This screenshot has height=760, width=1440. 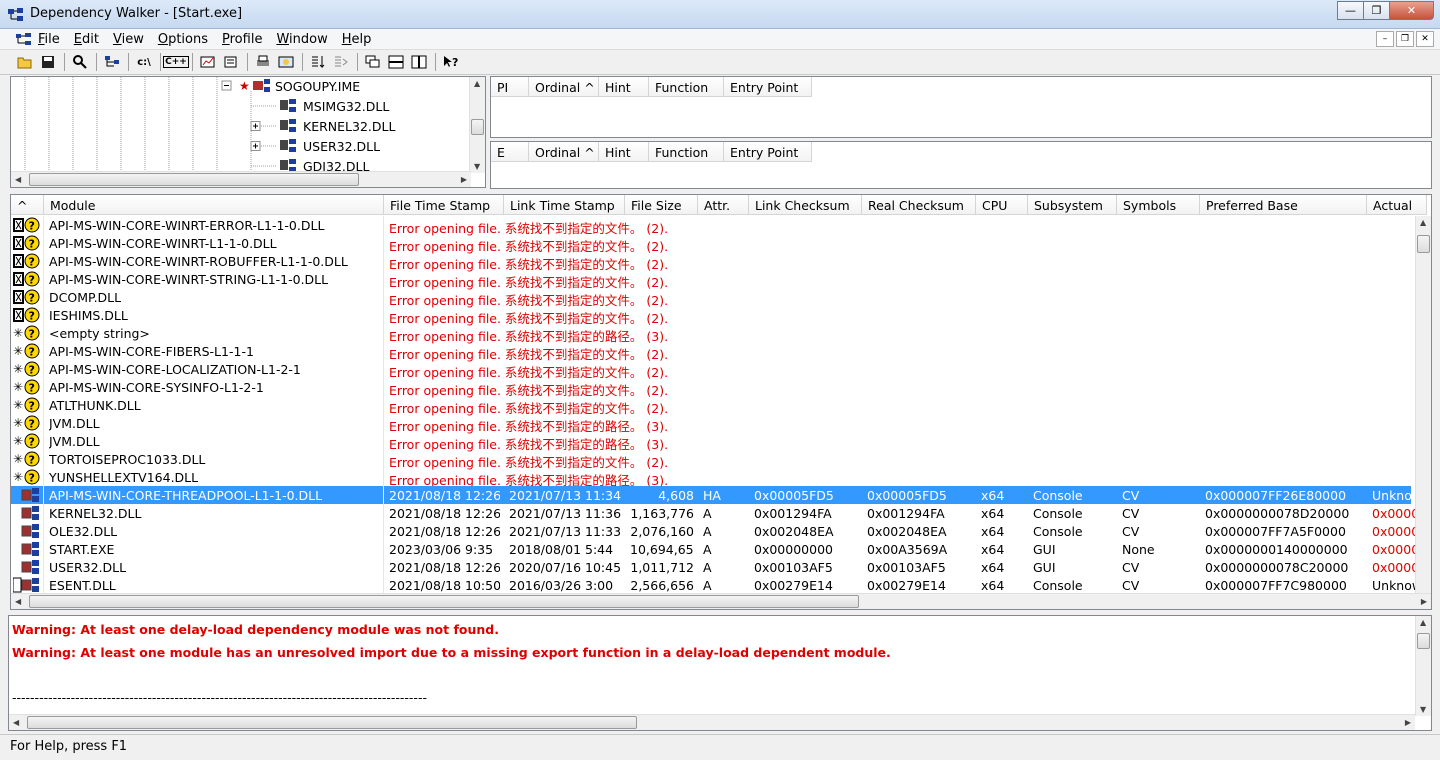 What do you see at coordinates (707, 531) in the screenshot?
I see `table-cell: A` at bounding box center [707, 531].